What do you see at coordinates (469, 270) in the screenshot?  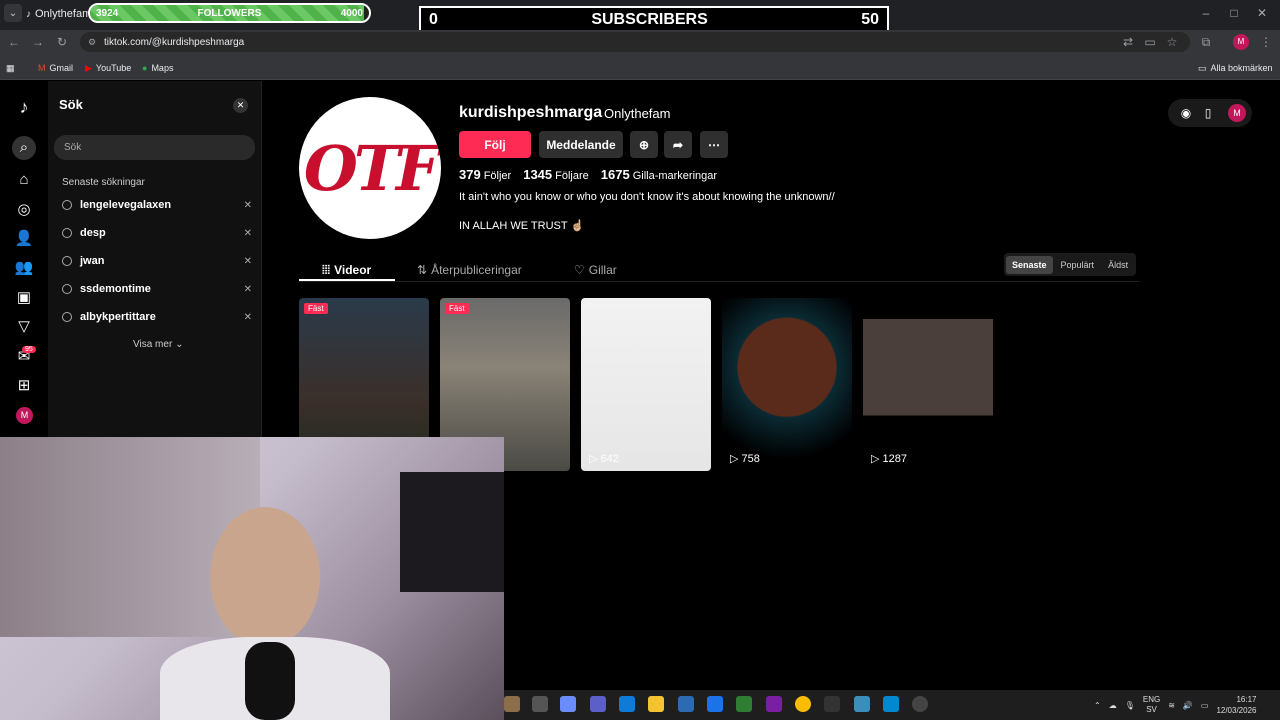 I see `tab-reposts: ⇅ Återpubliceringar` at bounding box center [469, 270].